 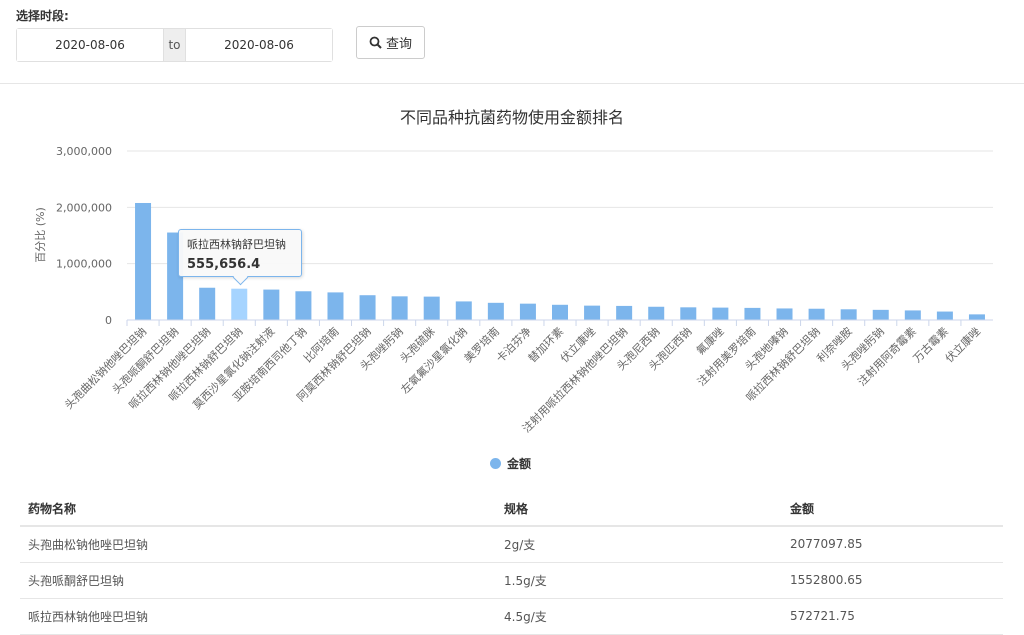 What do you see at coordinates (892, 509) in the screenshot?
I see `header-amount: 金额` at bounding box center [892, 509].